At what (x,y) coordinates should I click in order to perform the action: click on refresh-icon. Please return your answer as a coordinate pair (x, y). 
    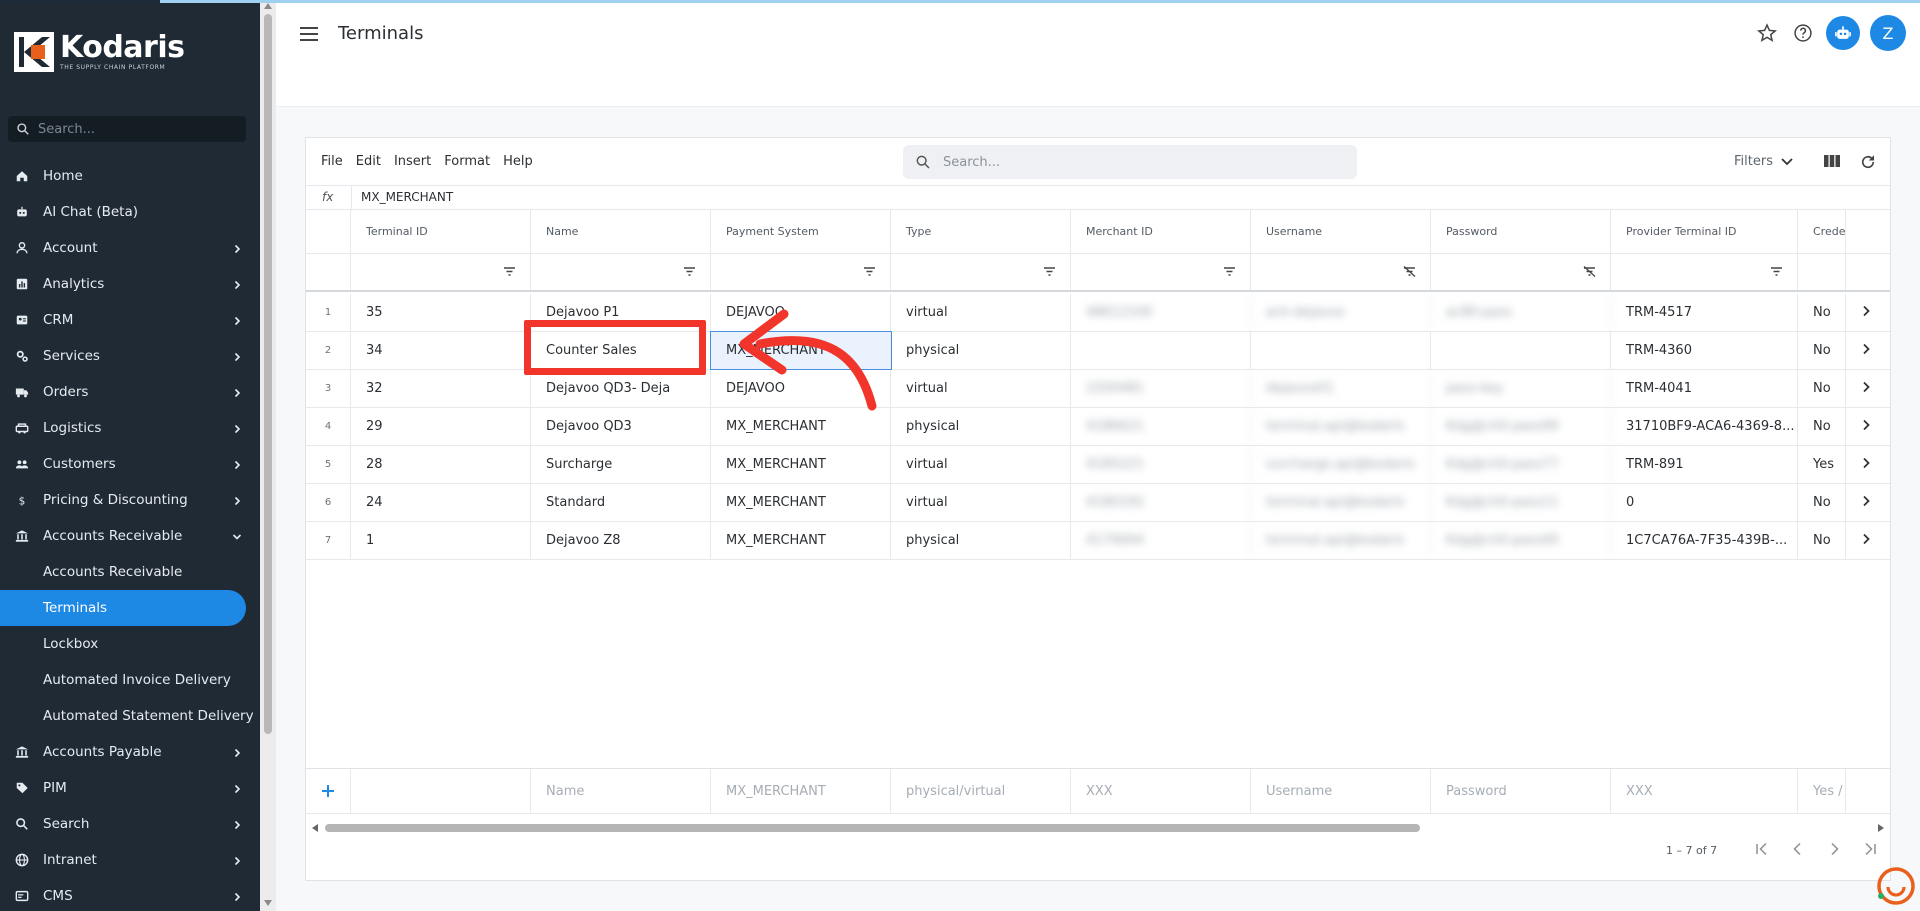
    Looking at the image, I should click on (1868, 164).